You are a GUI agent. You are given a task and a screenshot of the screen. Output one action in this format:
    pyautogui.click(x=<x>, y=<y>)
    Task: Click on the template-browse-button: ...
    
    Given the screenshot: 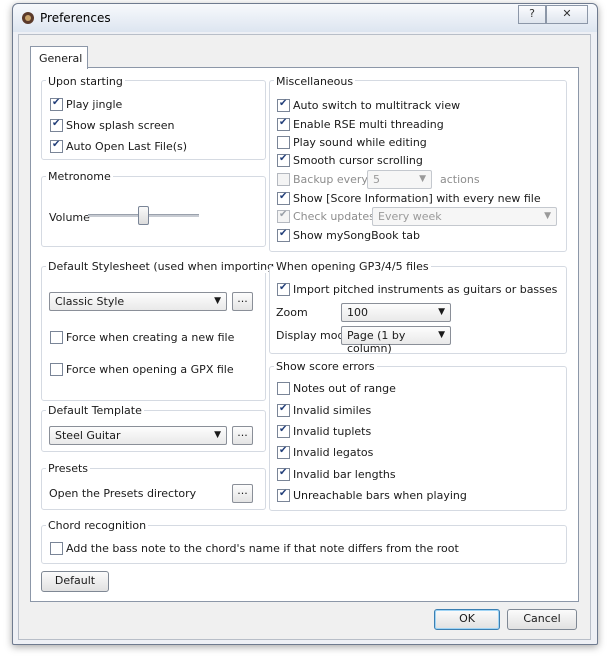 What is the action you would take?
    pyautogui.click(x=242, y=435)
    